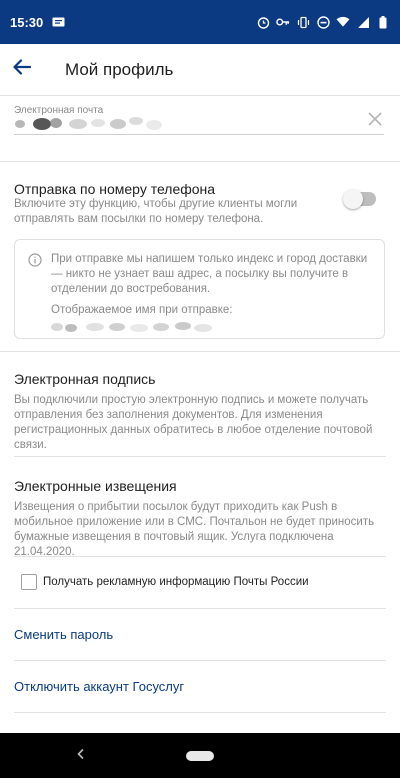  I want to click on arrow-left-icon, so click(22, 69).